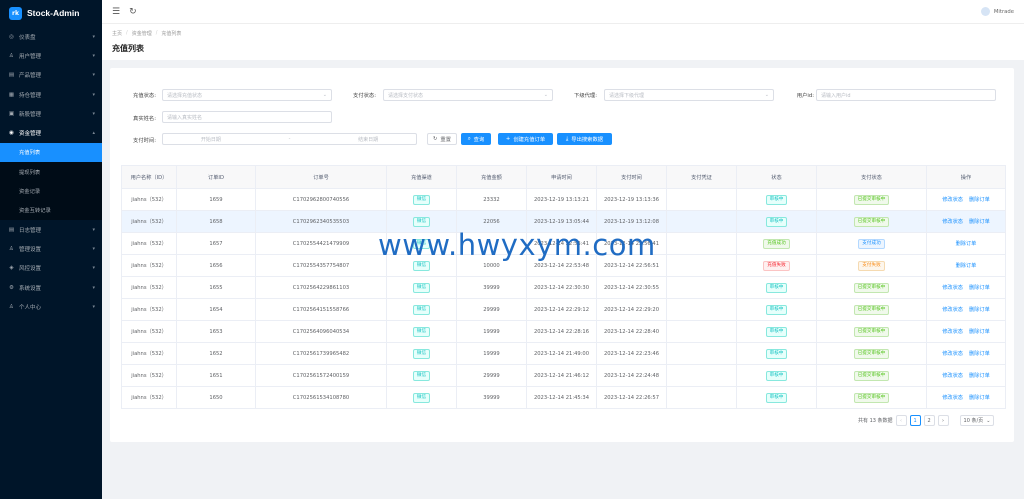 The image size is (1024, 499). Describe the element at coordinates (51, 287) in the screenshot. I see `sidebar-item: ⚙ 系统设置 ▾` at that location.